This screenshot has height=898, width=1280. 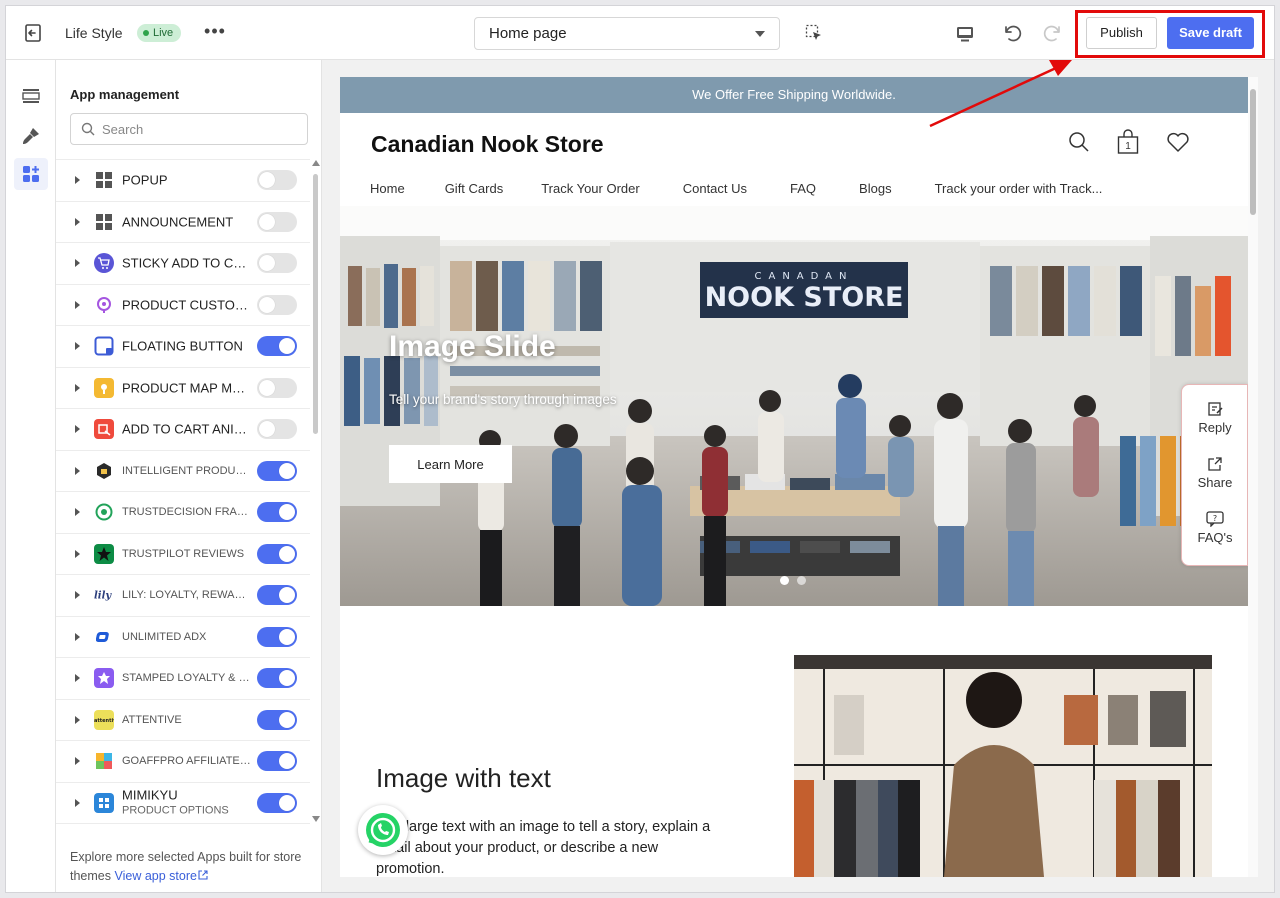 I want to click on nav-link: Blogs, so click(x=875, y=188).